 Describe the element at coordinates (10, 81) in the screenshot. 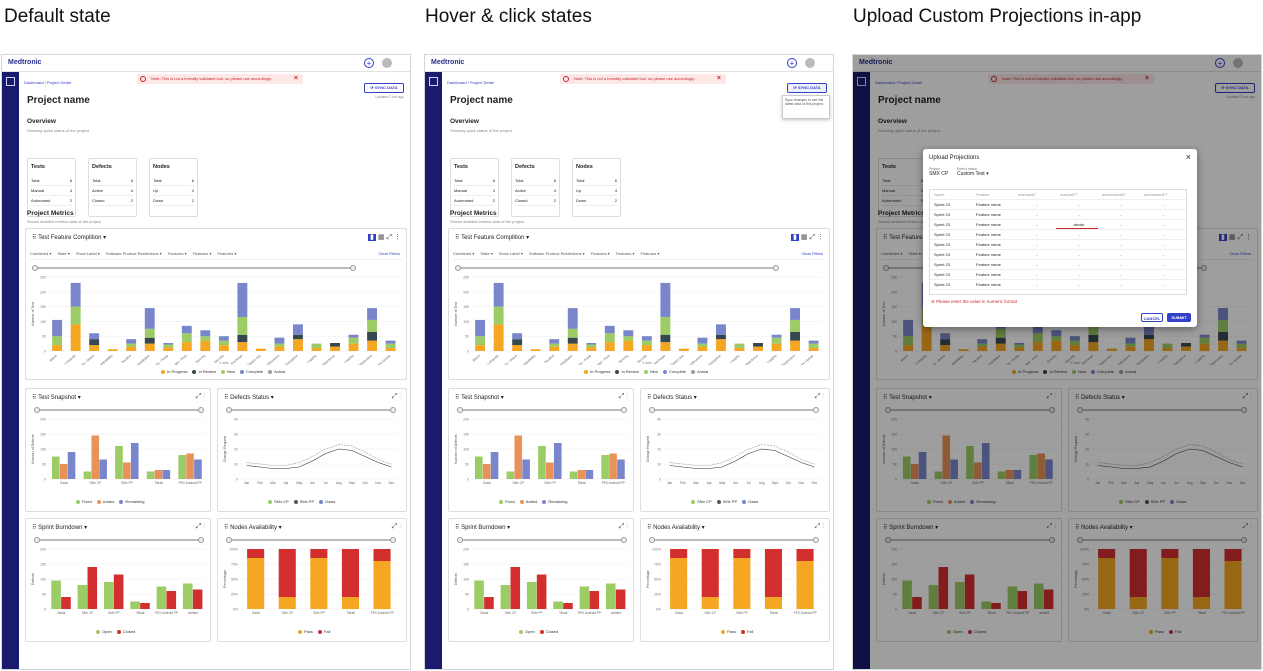

I see `dashboard-icon` at that location.